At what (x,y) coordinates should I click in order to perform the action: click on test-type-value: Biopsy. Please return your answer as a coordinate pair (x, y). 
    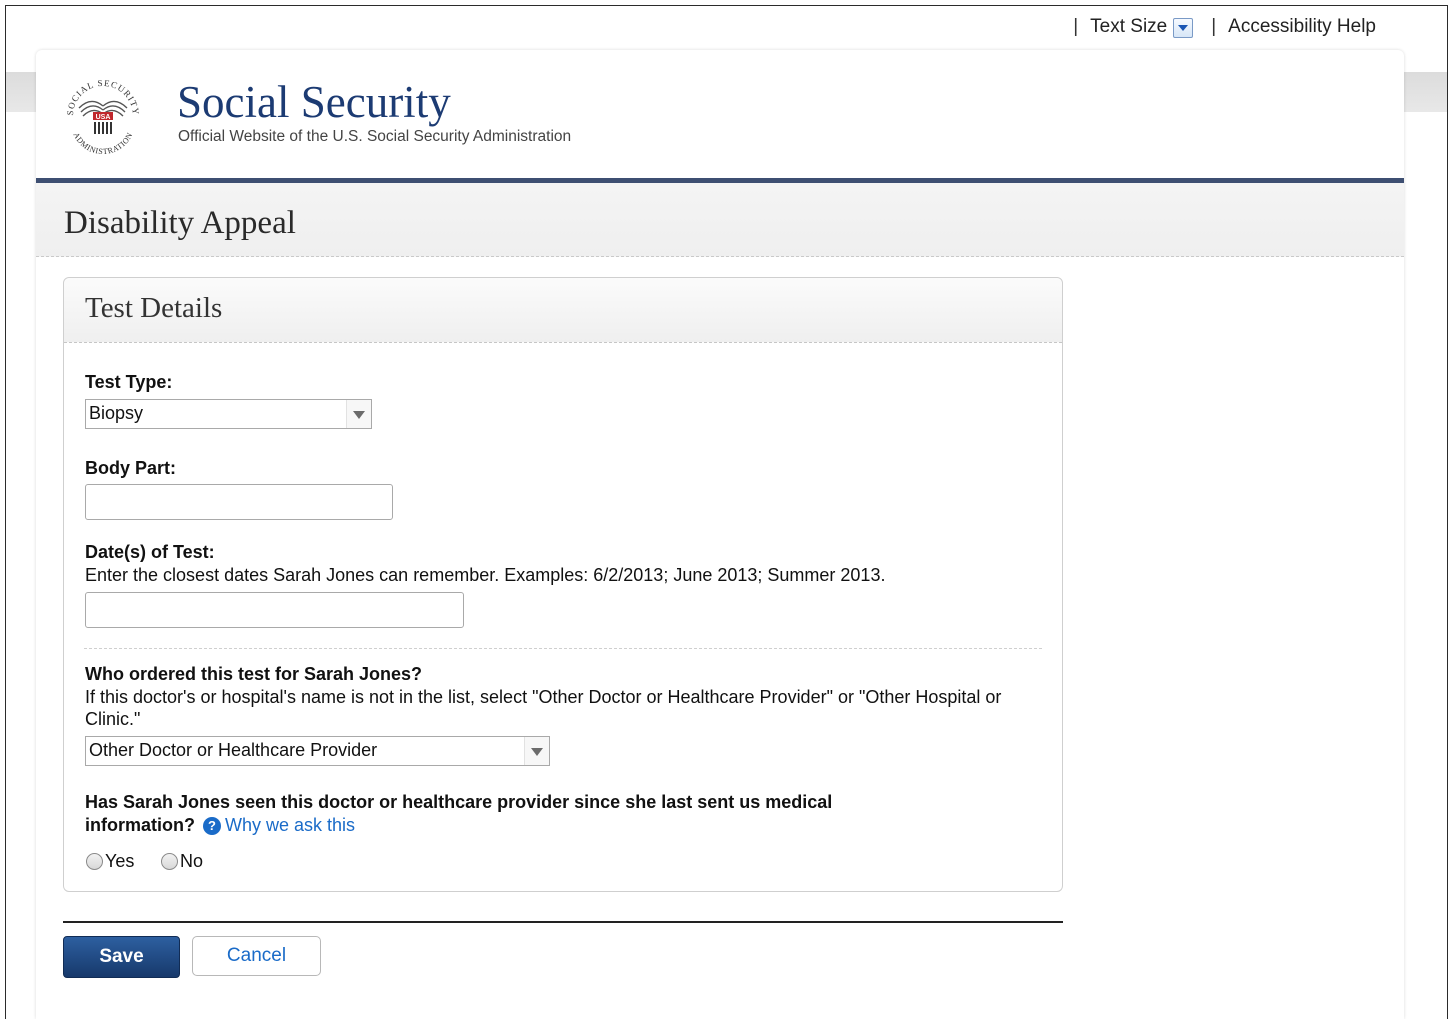
    Looking at the image, I should click on (116, 413).